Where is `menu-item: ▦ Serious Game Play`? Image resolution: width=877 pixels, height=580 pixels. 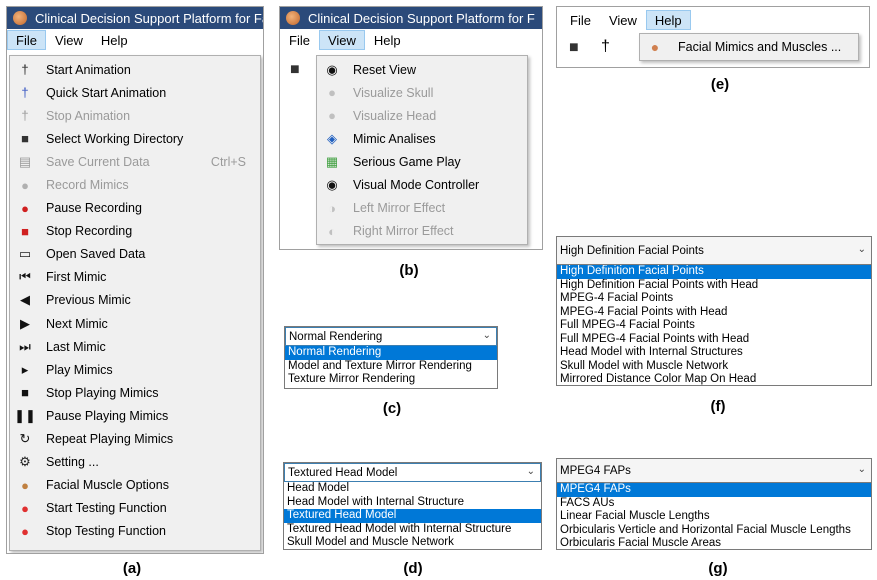
menu-item: ▦ Serious Game Play is located at coordinates (422, 161).